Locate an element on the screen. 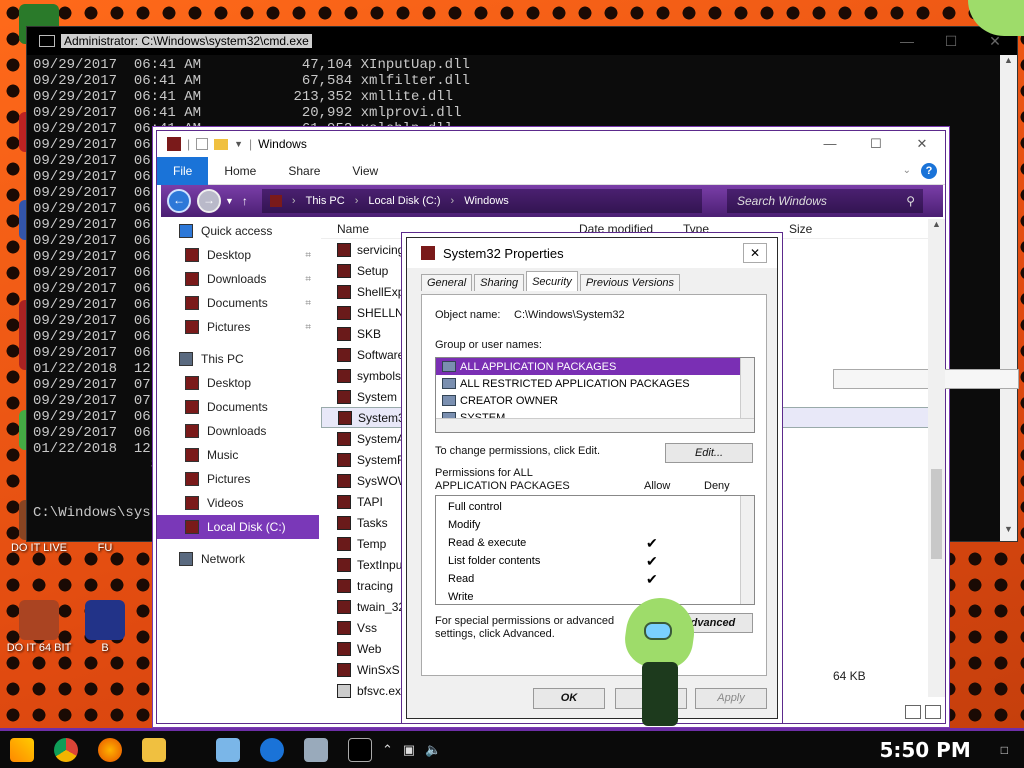  help-icon: ? is located at coordinates (929, 170).